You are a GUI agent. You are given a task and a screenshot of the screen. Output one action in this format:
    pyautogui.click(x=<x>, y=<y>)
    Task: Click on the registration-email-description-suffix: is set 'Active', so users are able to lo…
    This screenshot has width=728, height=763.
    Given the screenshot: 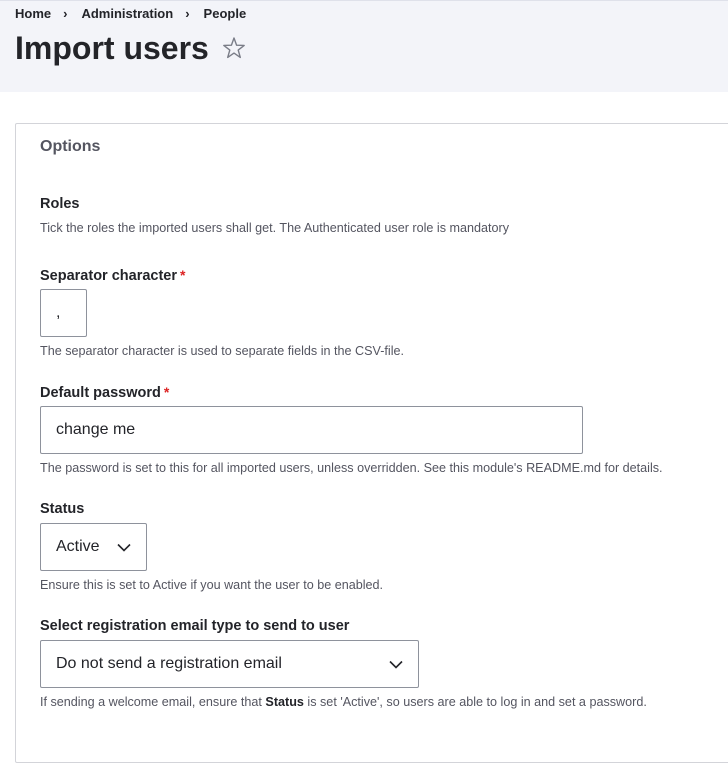 What is the action you would take?
    pyautogui.click(x=475, y=702)
    